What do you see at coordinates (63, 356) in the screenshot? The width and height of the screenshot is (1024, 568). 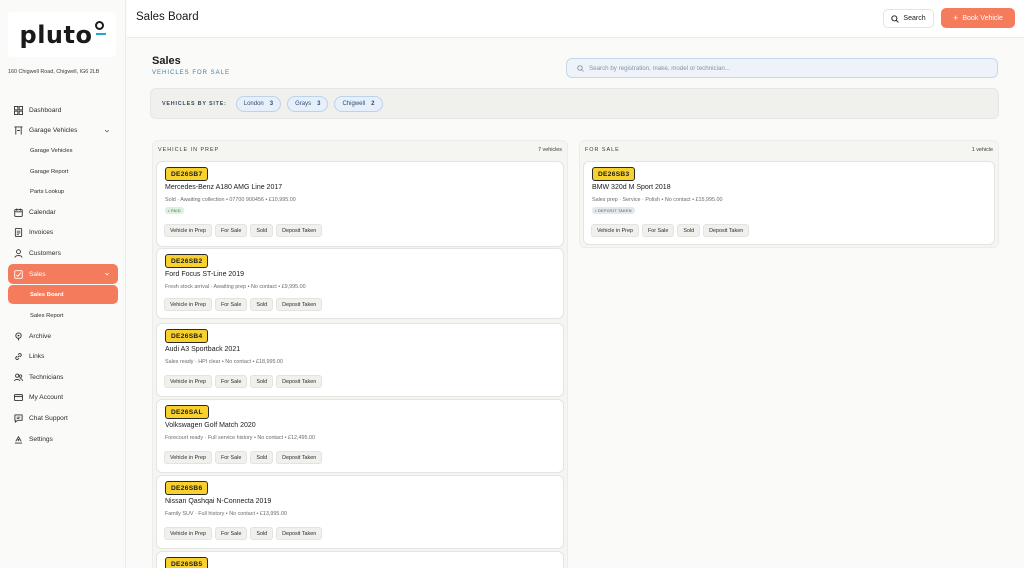 I see `sidebar-item-links: Links` at bounding box center [63, 356].